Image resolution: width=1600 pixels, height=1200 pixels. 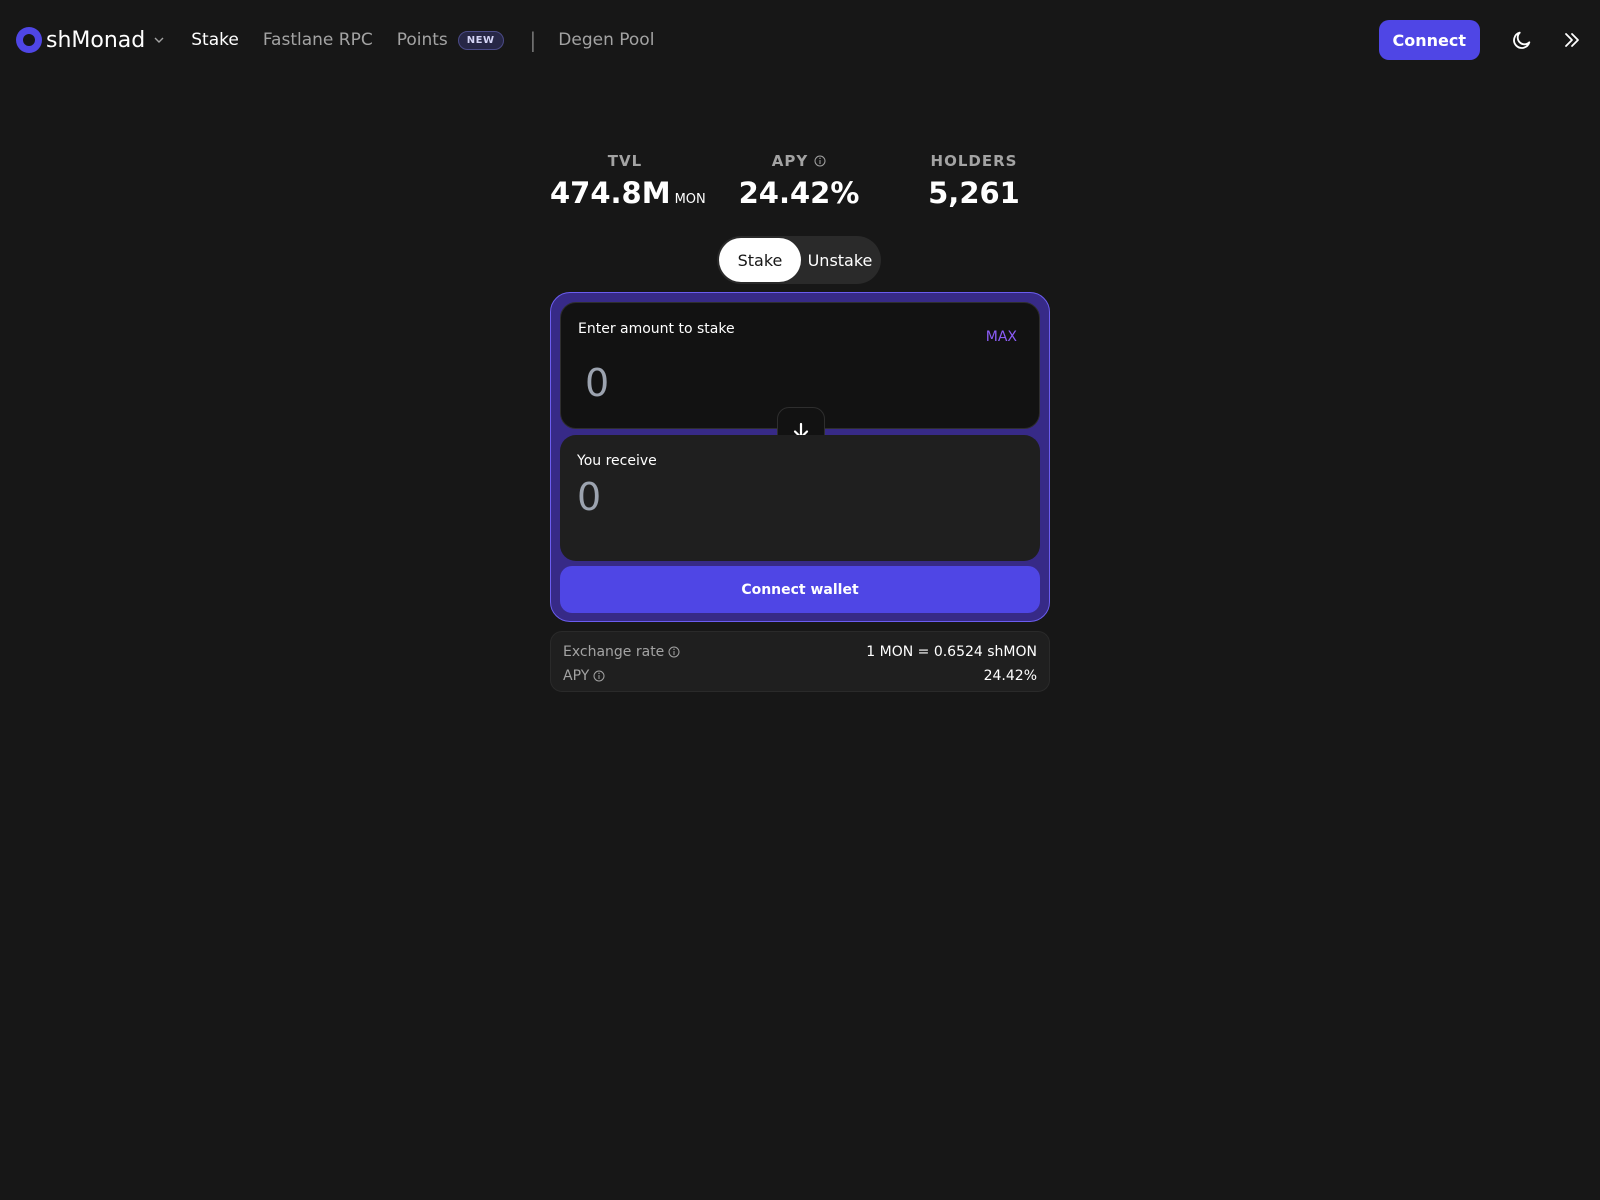 What do you see at coordinates (951, 652) in the screenshot?
I see `exchange-rate-value: 1 MON = 0.6524 shMON` at bounding box center [951, 652].